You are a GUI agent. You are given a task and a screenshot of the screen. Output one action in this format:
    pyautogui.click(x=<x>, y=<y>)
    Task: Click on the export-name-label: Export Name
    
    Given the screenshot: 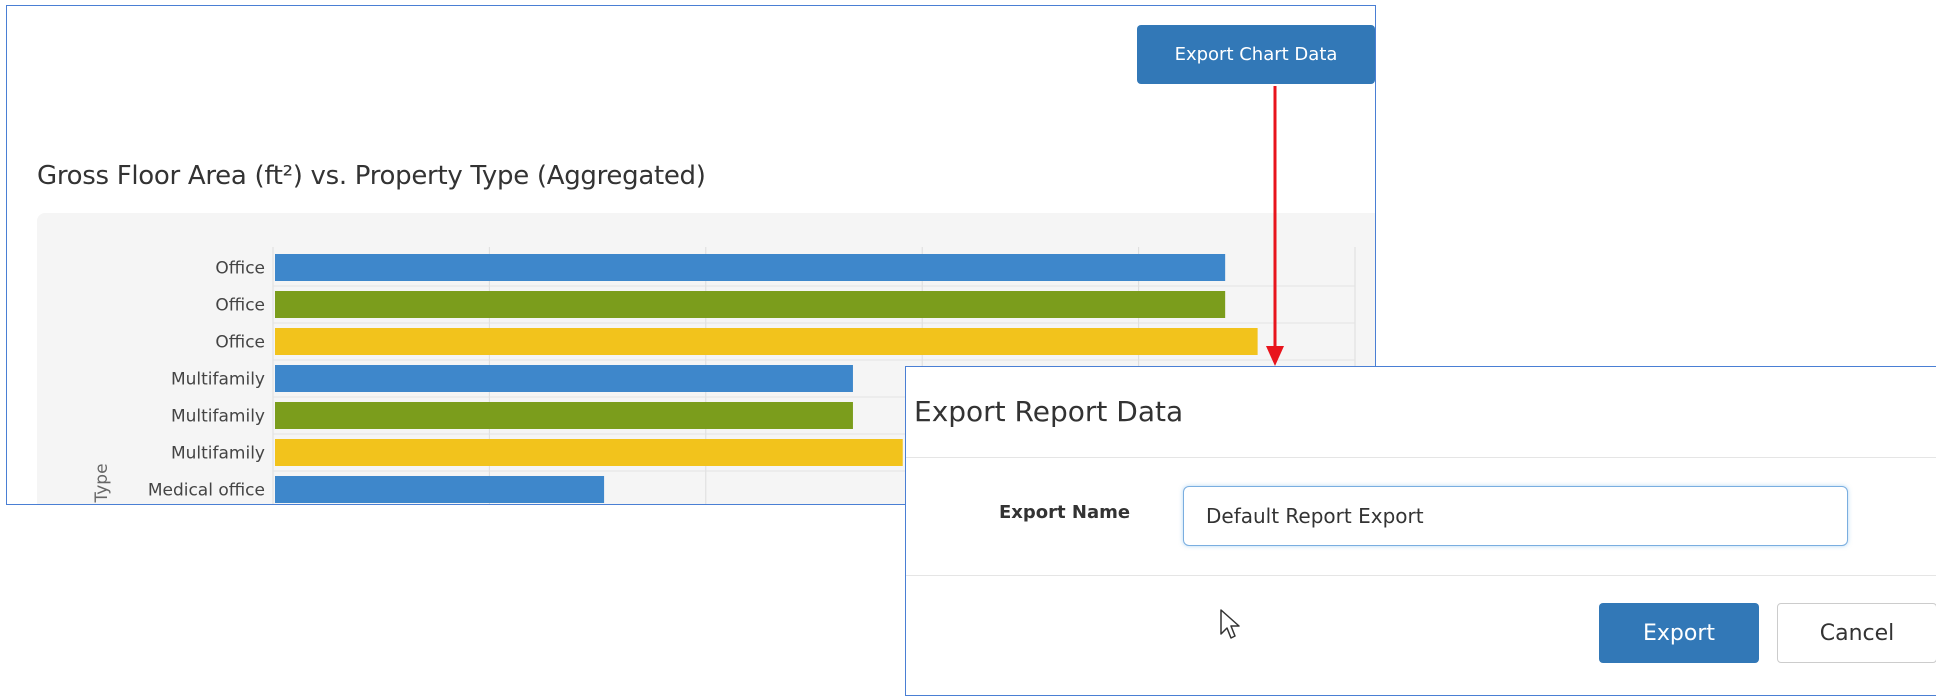 What is the action you would take?
    pyautogui.click(x=1065, y=512)
    